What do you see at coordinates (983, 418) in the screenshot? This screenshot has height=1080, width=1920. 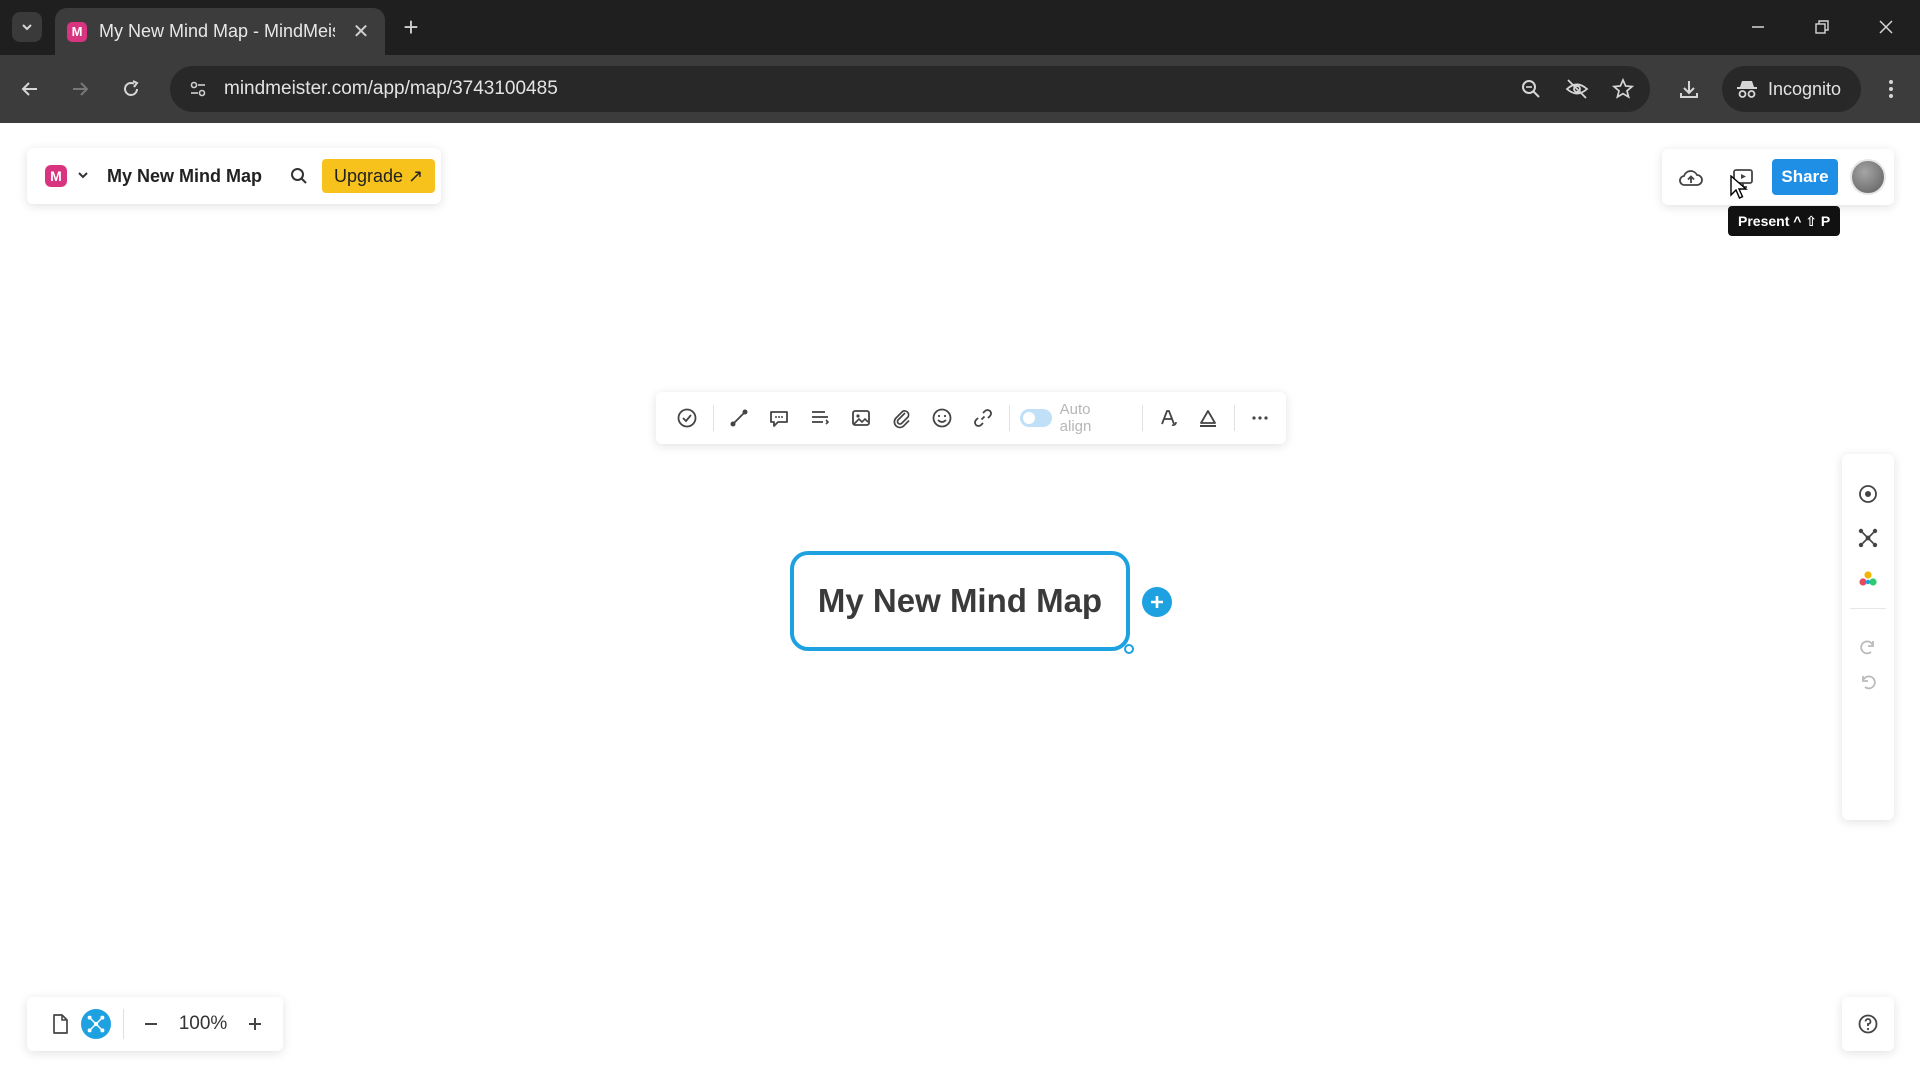 I see `link-icon` at bounding box center [983, 418].